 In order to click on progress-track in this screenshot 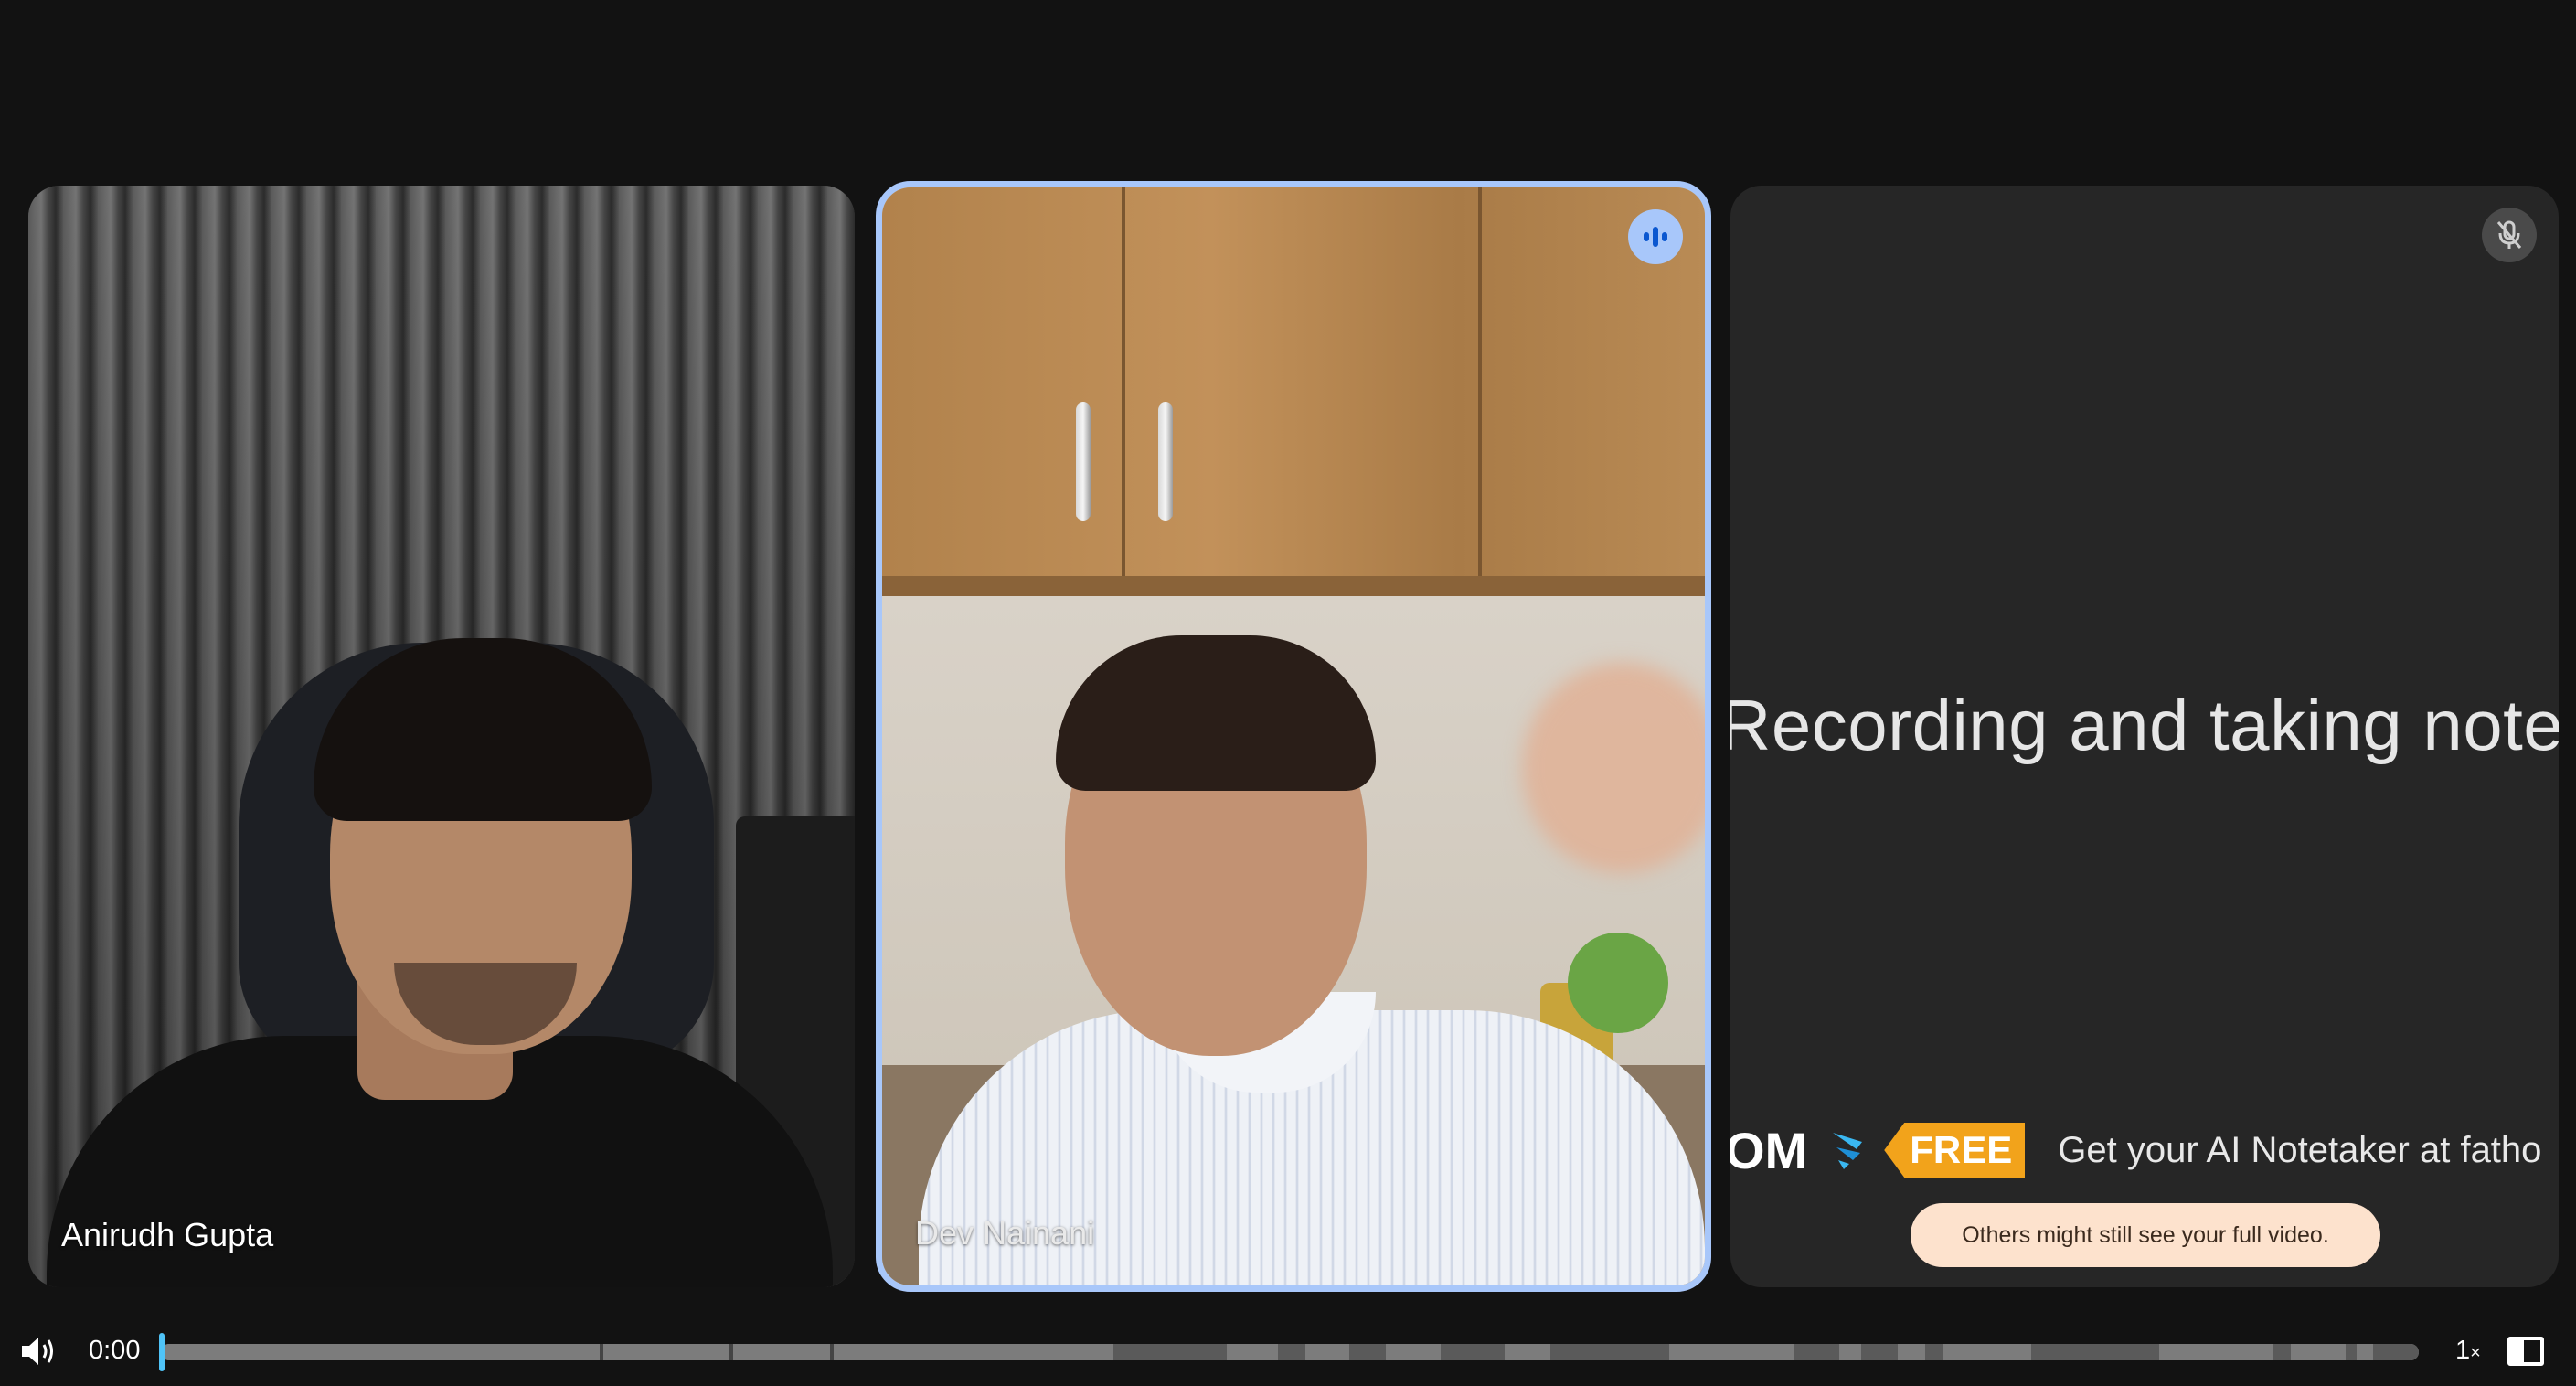, I will do `click(1290, 1352)`.